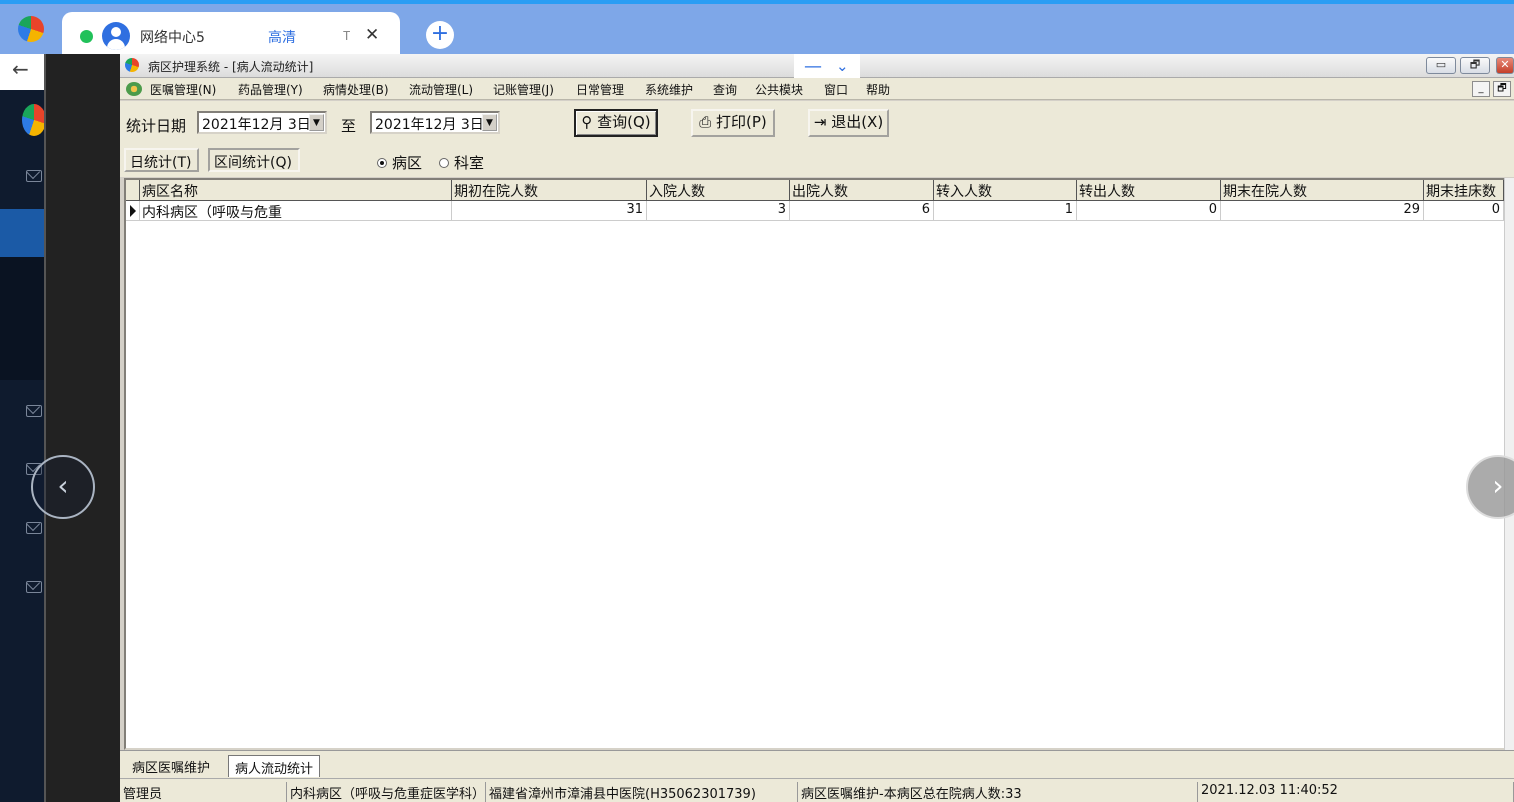 The width and height of the screenshot is (1514, 802). What do you see at coordinates (171, 766) in the screenshot?
I see `wintab-order-maintain: 病区医嘱维护` at bounding box center [171, 766].